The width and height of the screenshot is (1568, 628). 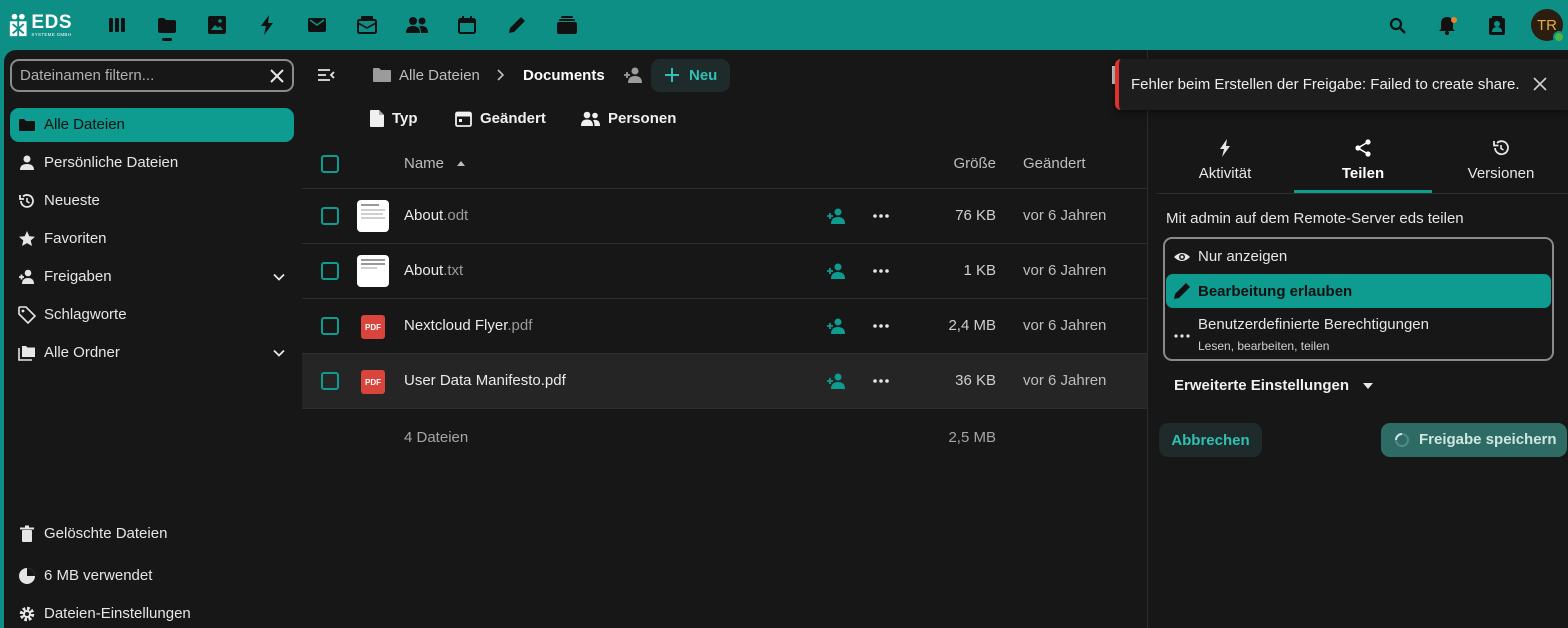 I want to click on breadcrumb-all-files: Alle Dateien, so click(x=439, y=75).